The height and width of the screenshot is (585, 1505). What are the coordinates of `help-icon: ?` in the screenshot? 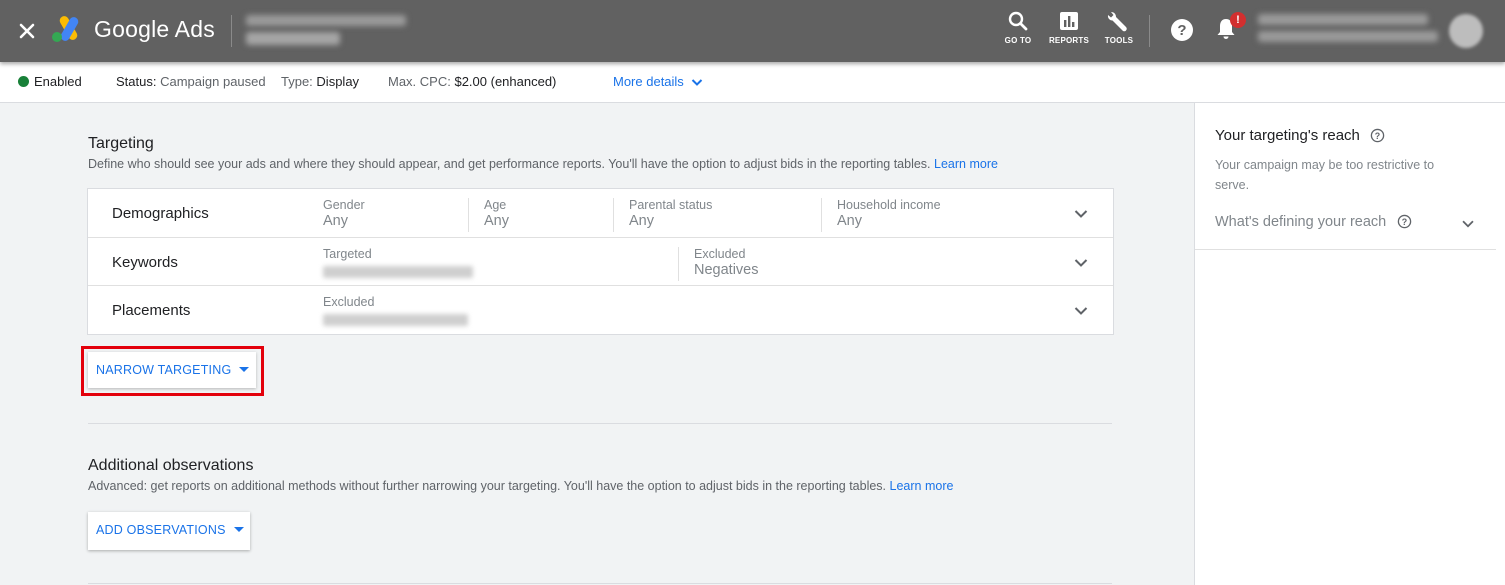 It's located at (1182, 30).